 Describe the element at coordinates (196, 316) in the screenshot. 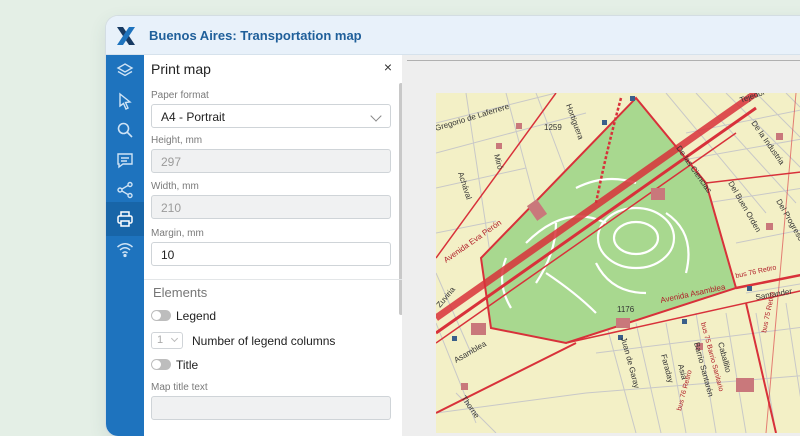

I see `legend-label: Legend` at that location.